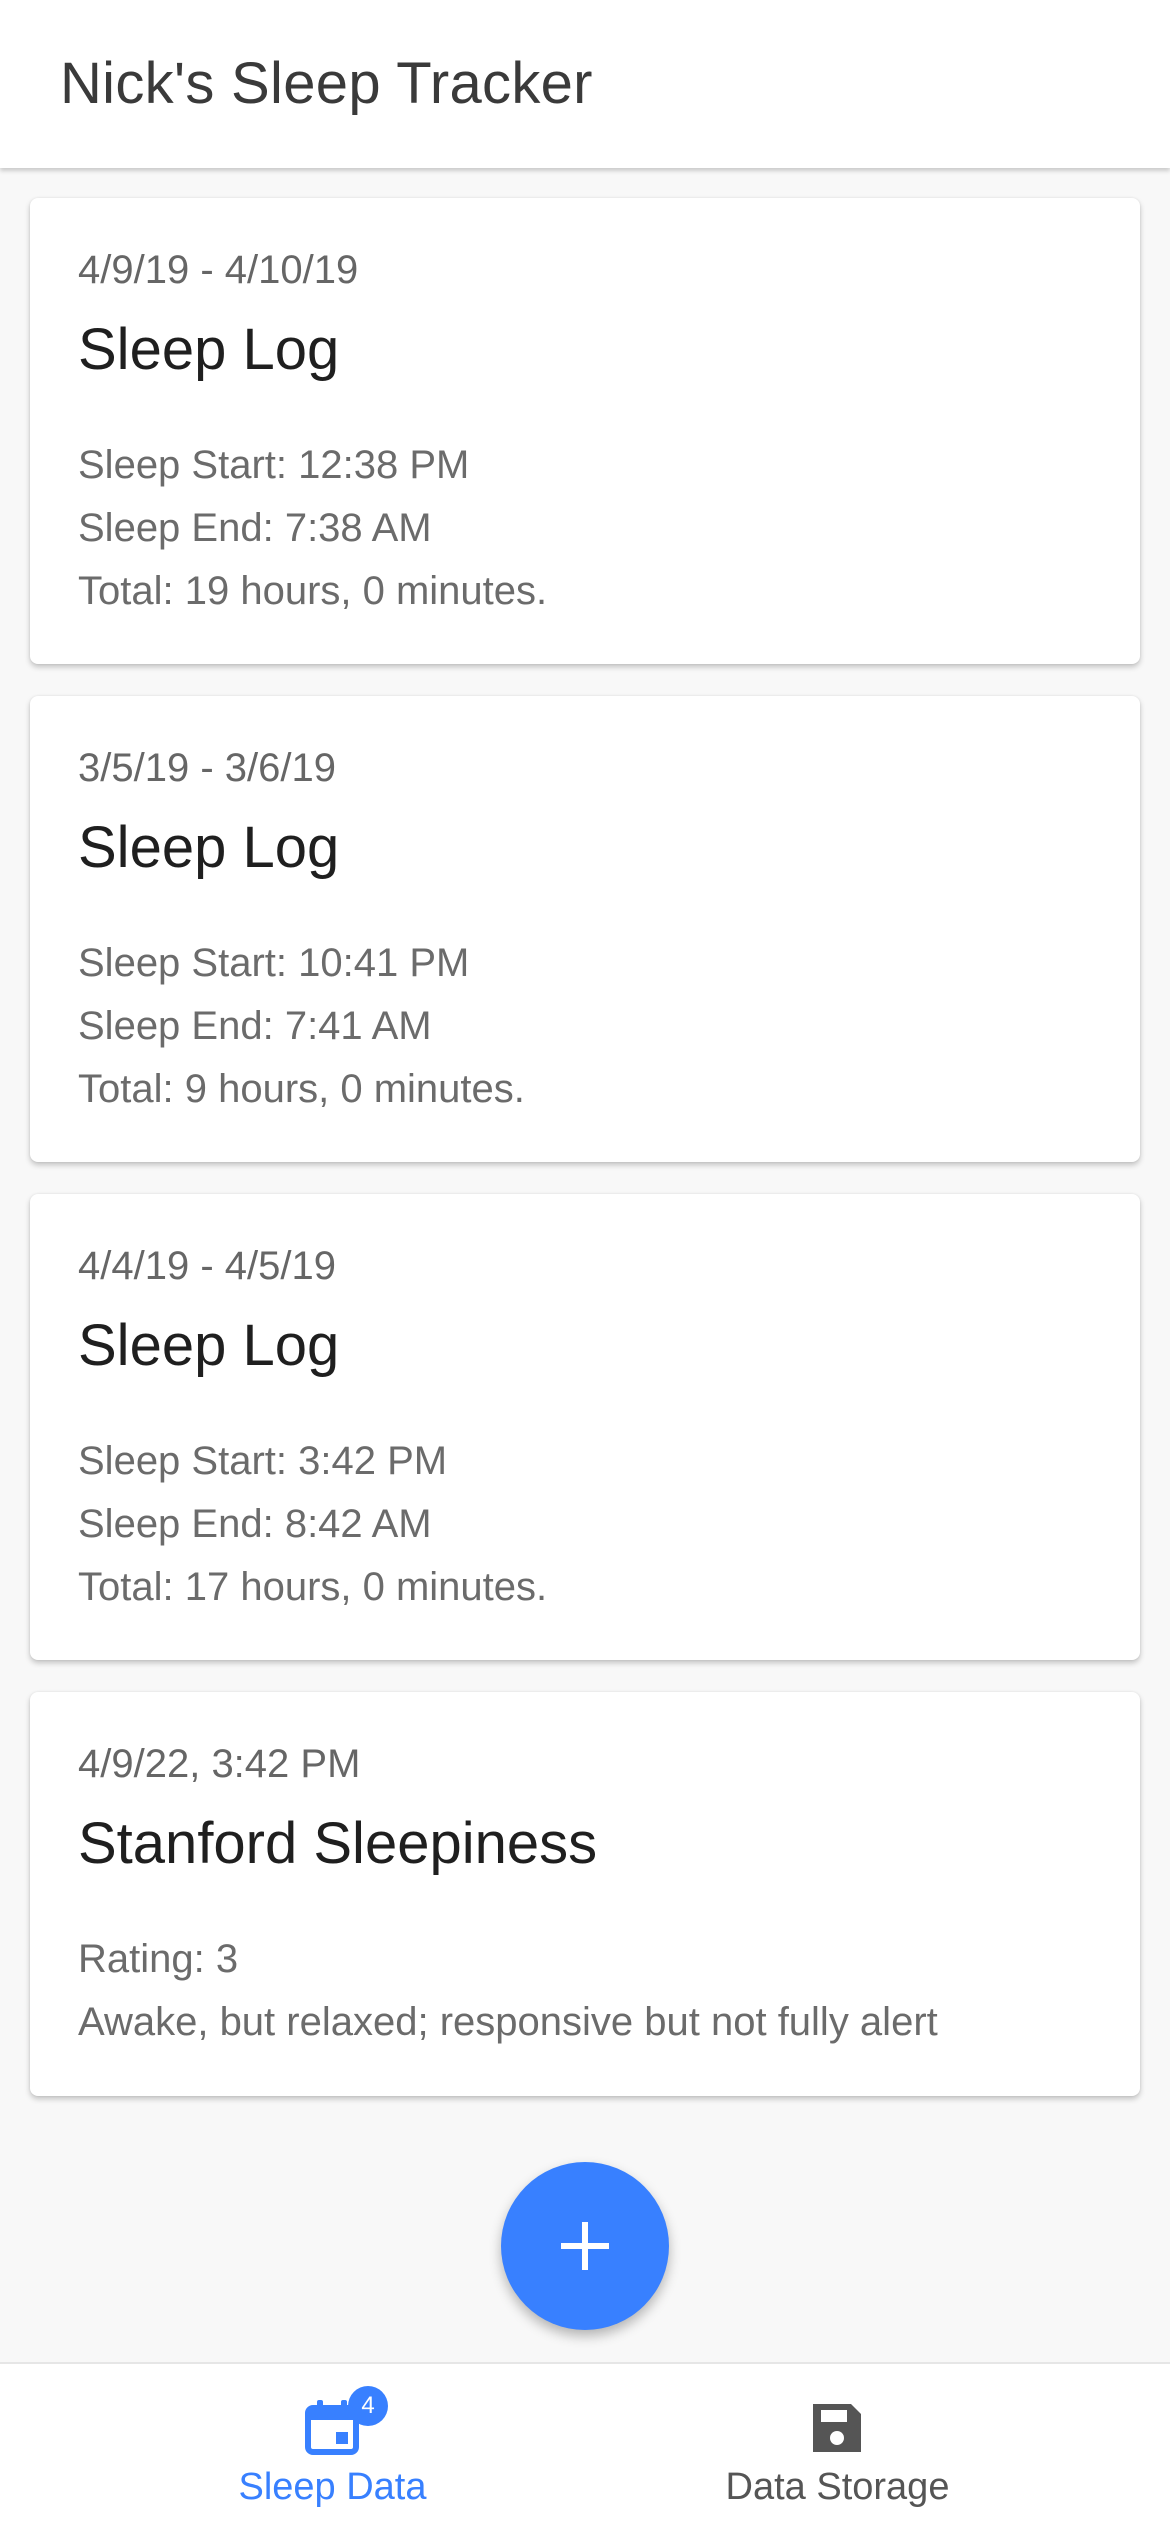 This screenshot has height=2532, width=1170. I want to click on sleep-total-text: Total: 19 hours, 0 minutes., so click(313, 591).